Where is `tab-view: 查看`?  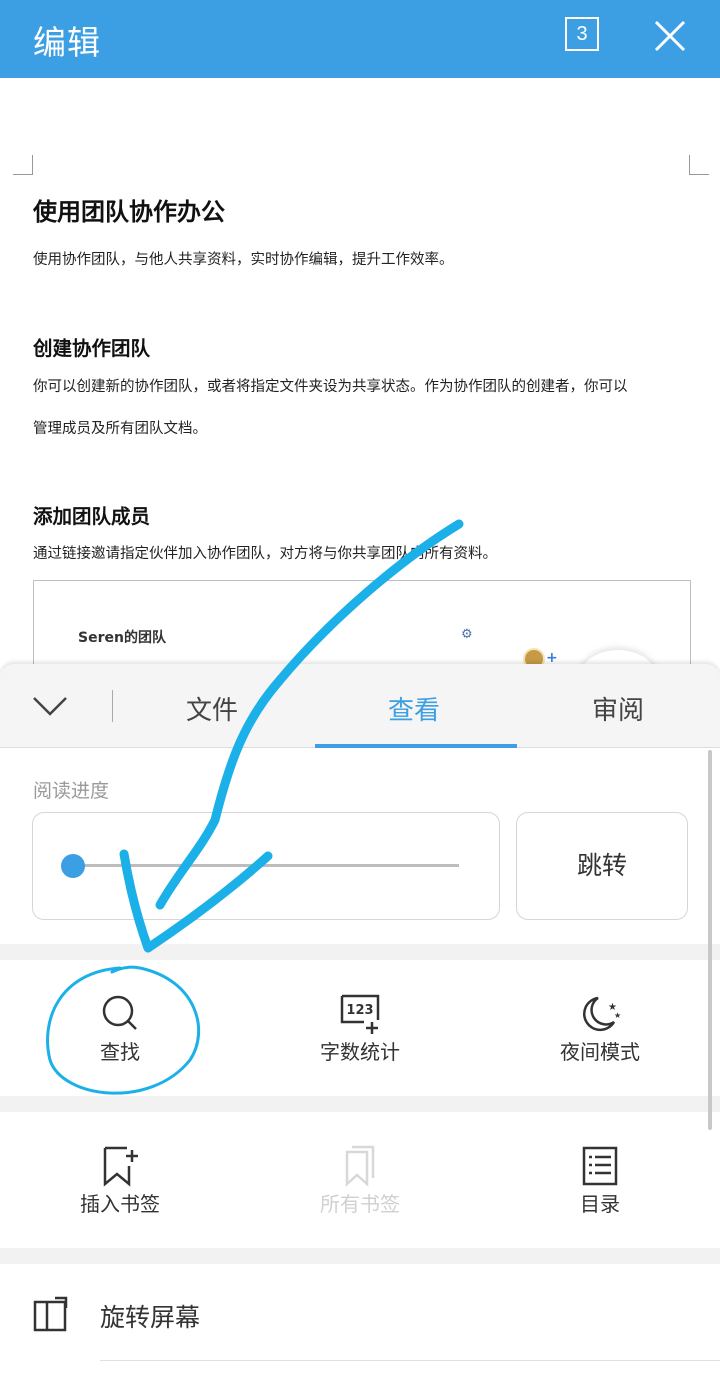
tab-view: 查看 is located at coordinates (414, 708).